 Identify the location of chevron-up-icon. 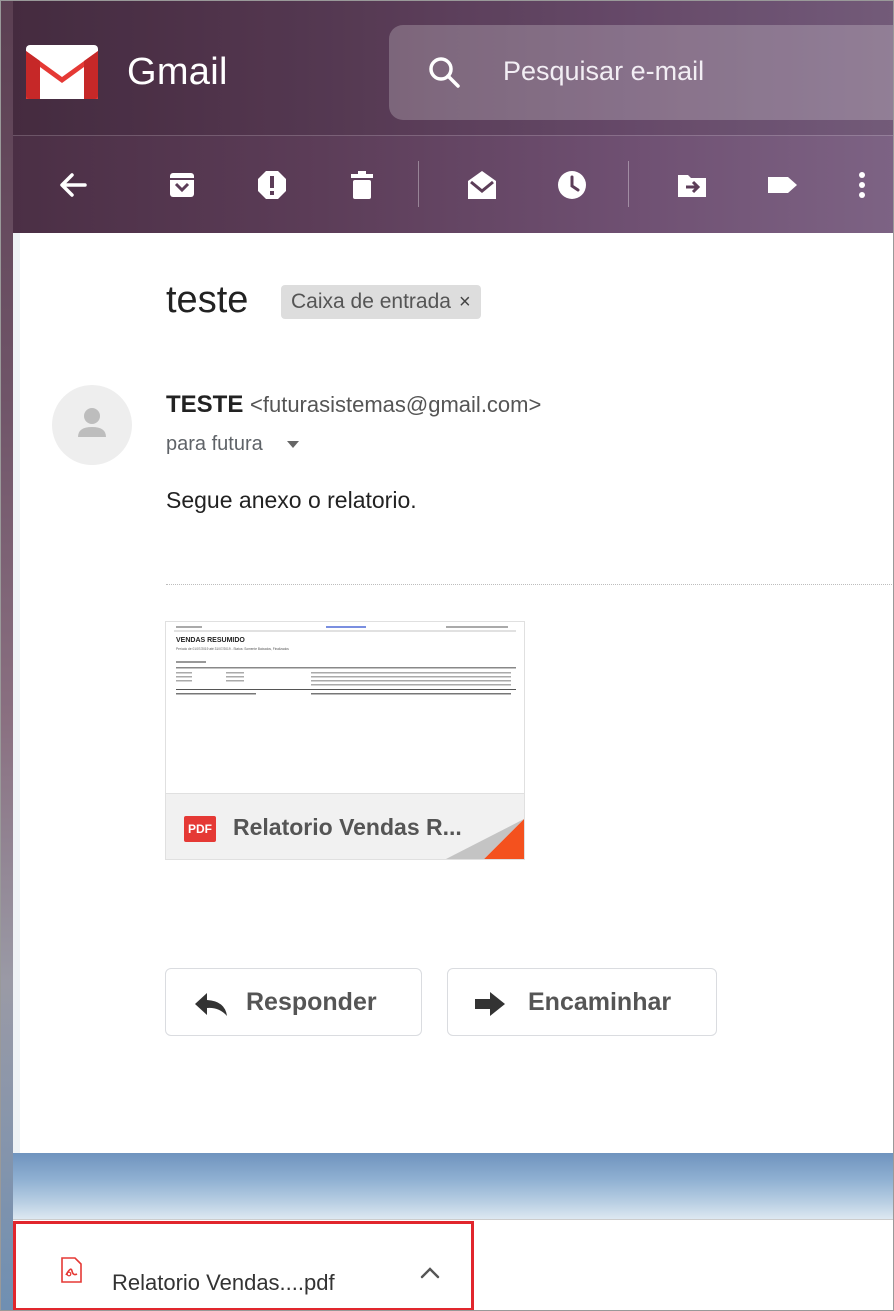
(430, 1272).